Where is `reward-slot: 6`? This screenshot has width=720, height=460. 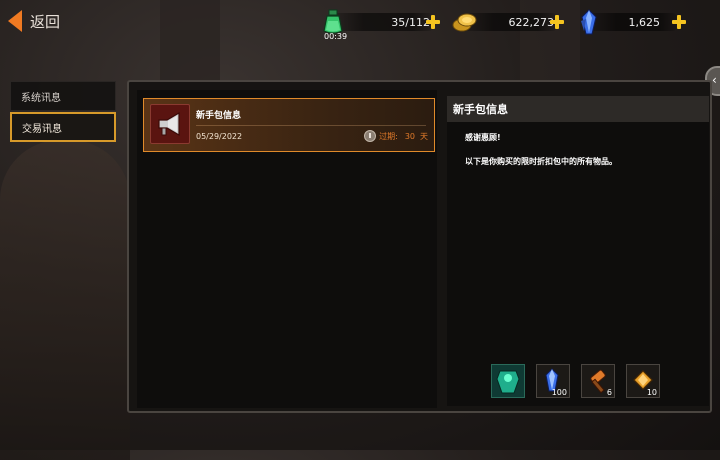
reward-slot: 6 is located at coordinates (598, 381).